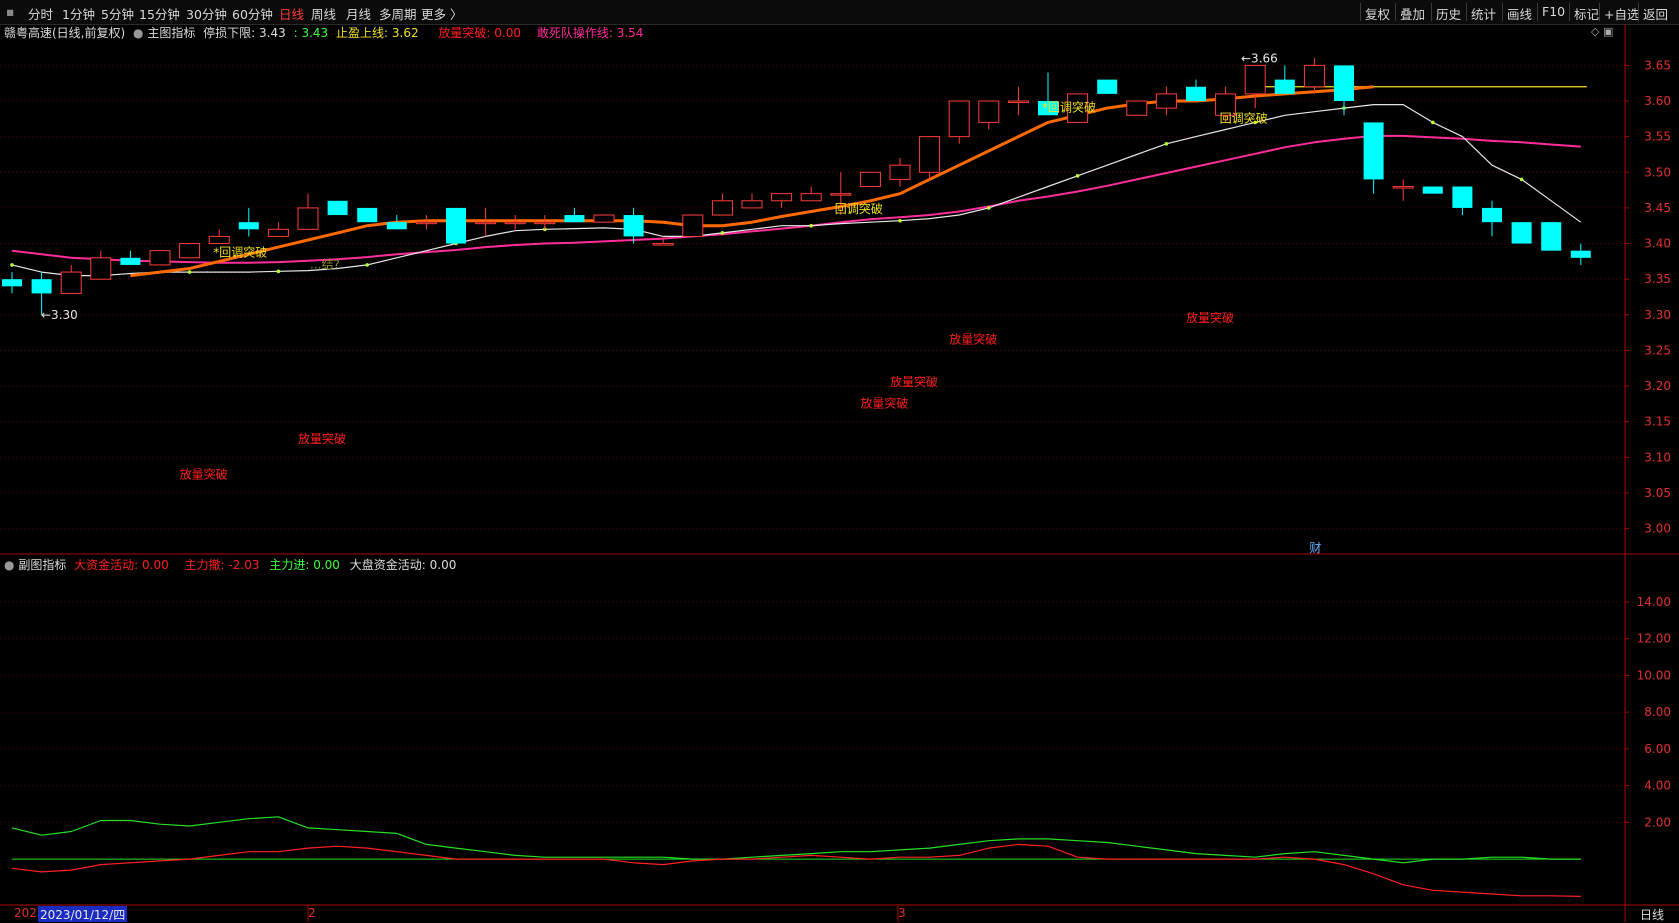 The width and height of the screenshot is (1679, 923). Describe the element at coordinates (1654, 602) in the screenshot. I see `sub-axis-label: 14.00` at that location.